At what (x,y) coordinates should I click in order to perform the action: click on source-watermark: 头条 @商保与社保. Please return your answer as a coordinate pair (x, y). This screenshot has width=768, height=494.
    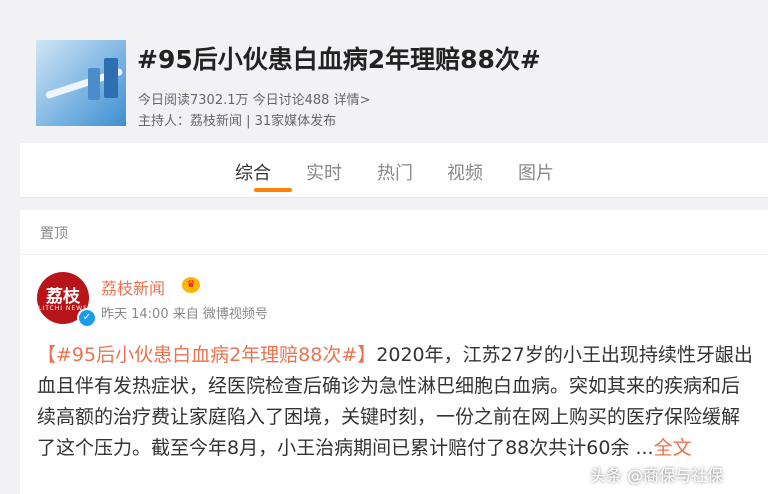
    Looking at the image, I should click on (657, 475).